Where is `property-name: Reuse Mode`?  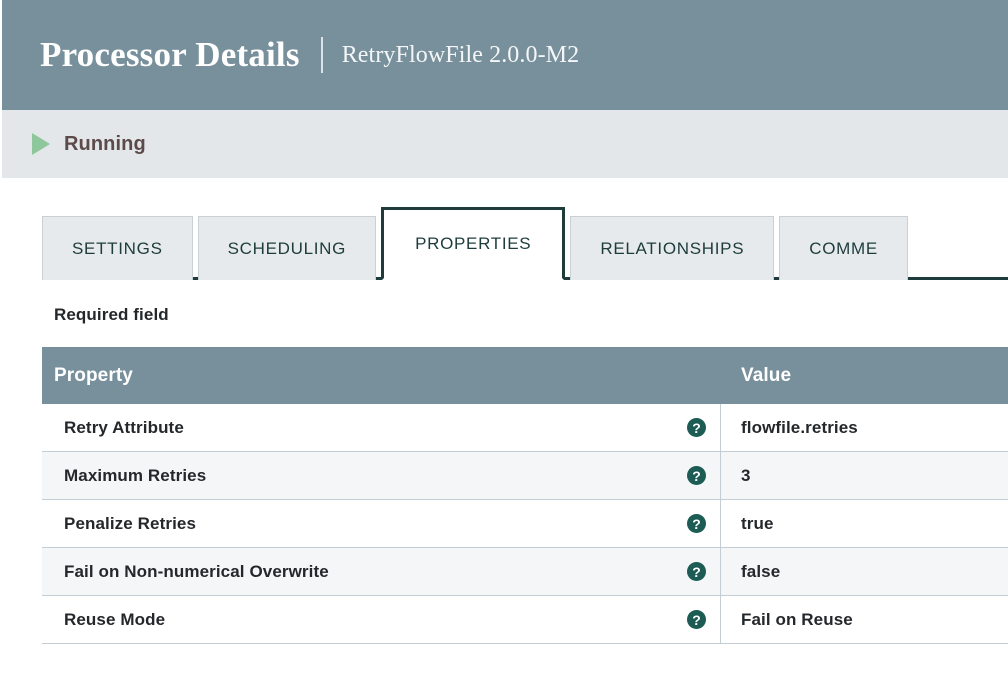
property-name: Reuse Mode is located at coordinates (115, 619).